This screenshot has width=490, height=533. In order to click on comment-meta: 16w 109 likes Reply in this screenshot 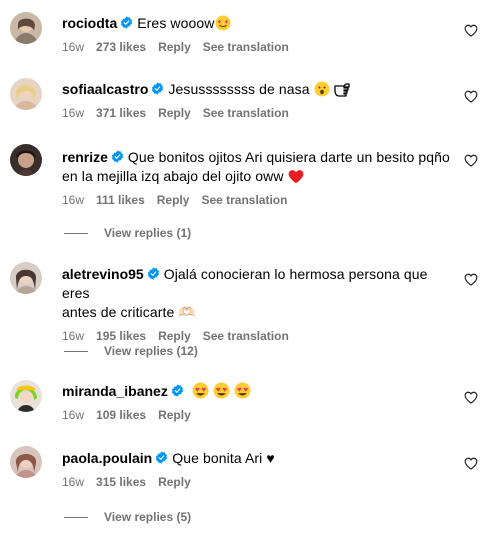, I will do `click(257, 415)`.